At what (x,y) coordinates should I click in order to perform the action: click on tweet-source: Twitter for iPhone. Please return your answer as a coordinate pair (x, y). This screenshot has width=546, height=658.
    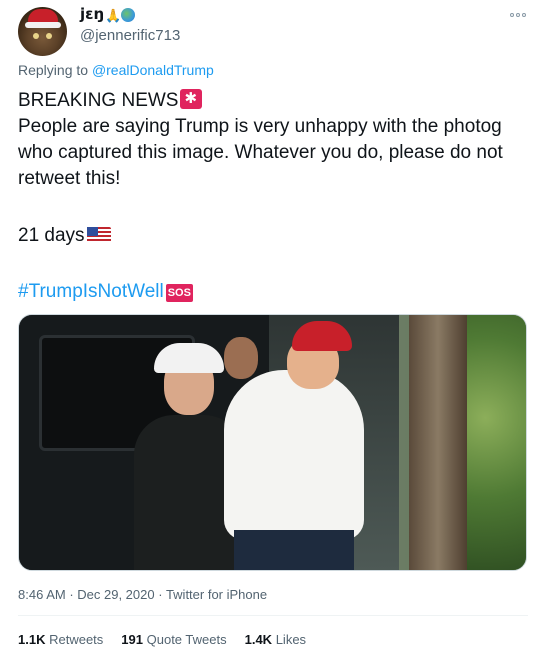
    Looking at the image, I should click on (216, 594).